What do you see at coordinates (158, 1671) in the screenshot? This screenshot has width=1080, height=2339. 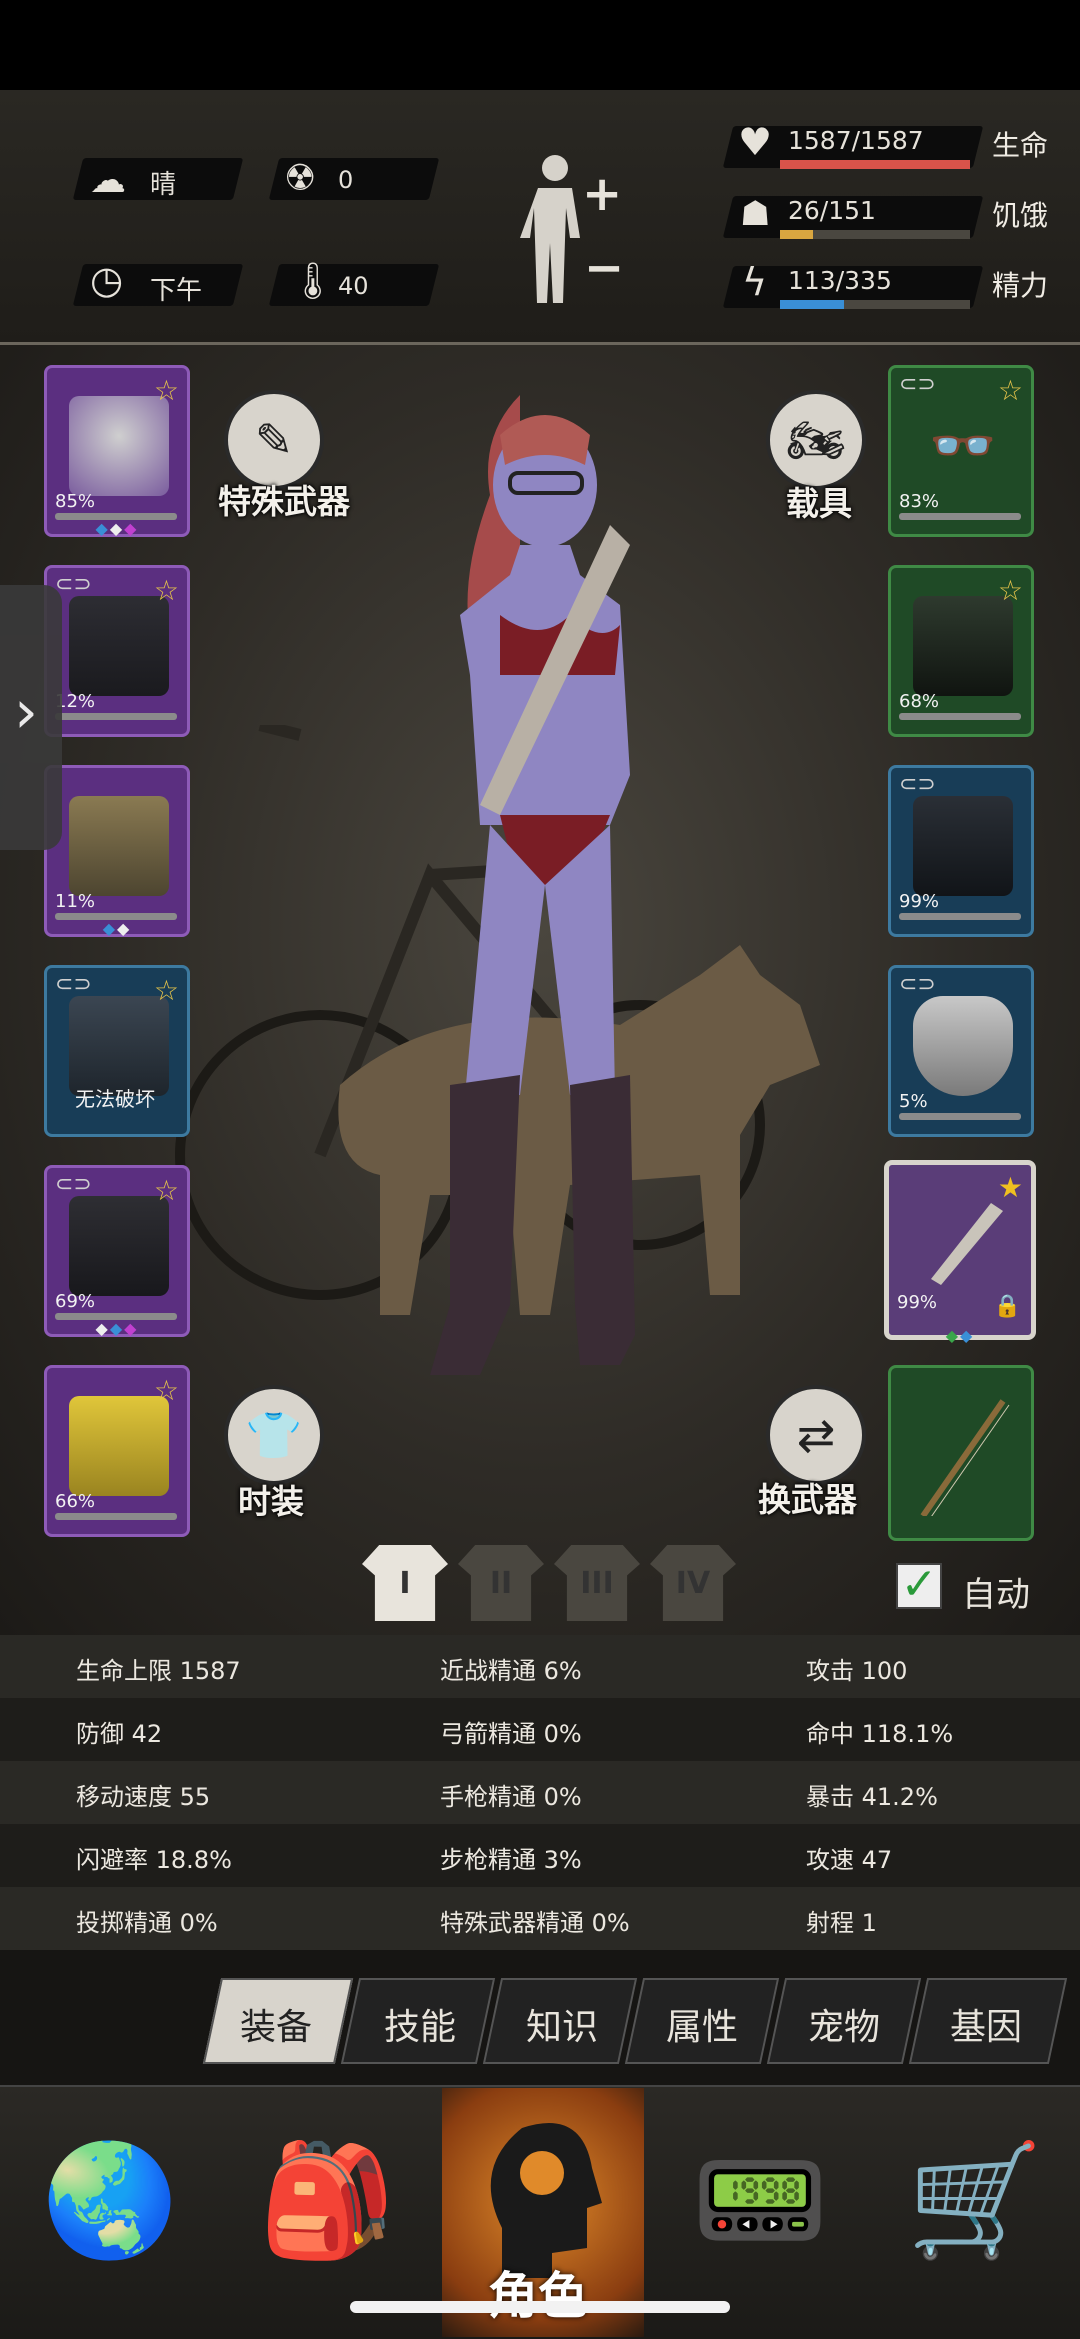 I see `stat-cell: 生命上限 1587` at bounding box center [158, 1671].